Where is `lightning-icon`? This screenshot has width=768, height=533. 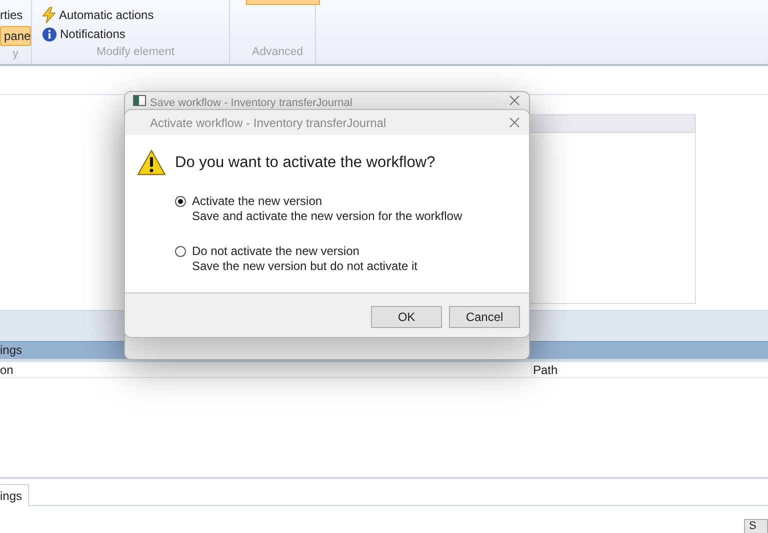
lightning-icon is located at coordinates (49, 14).